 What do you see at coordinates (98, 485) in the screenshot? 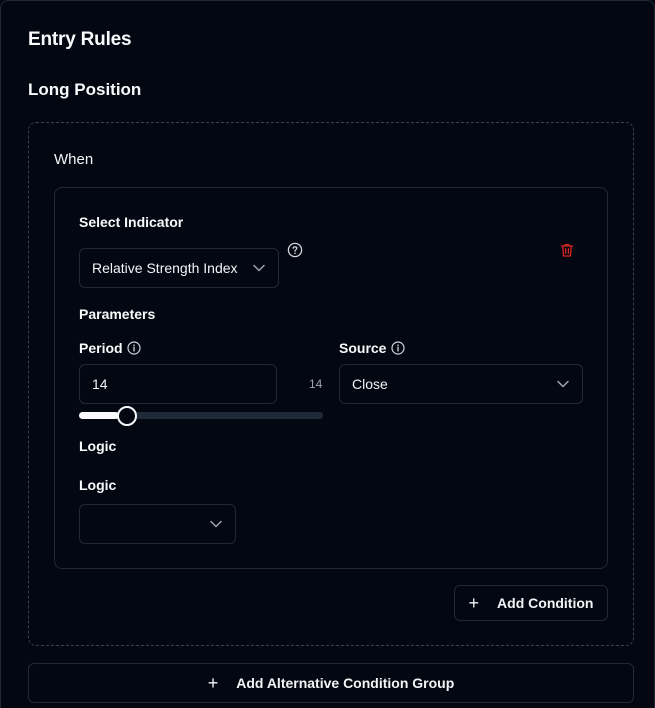
I see `logic-label: Logic` at bounding box center [98, 485].